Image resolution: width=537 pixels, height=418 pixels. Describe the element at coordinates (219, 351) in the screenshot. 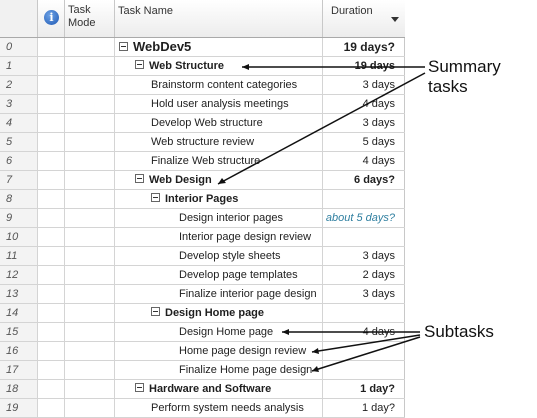

I see `task-name-cell: Home page design review` at that location.